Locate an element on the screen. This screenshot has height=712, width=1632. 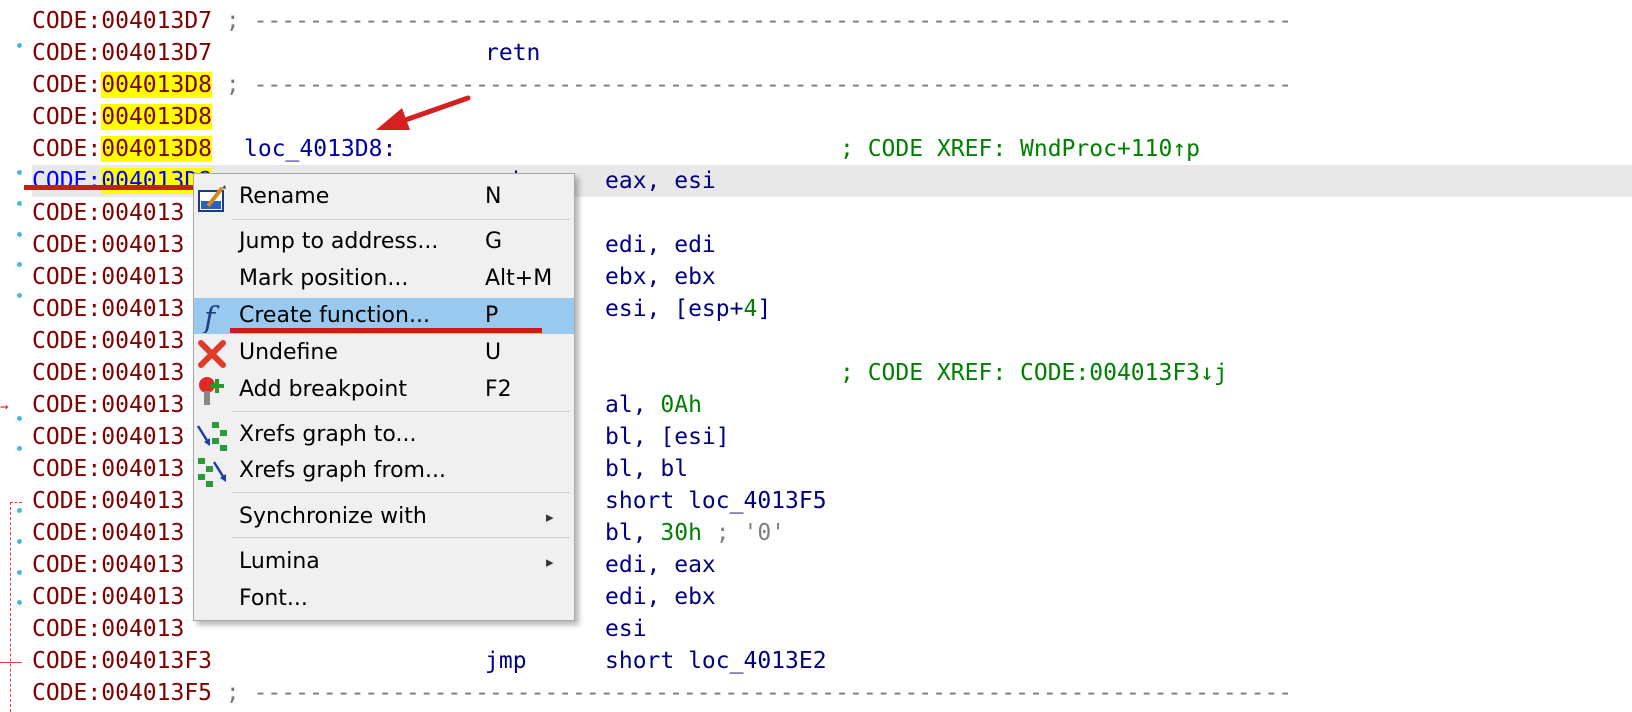
svg-text: f is located at coordinates (211, 317).